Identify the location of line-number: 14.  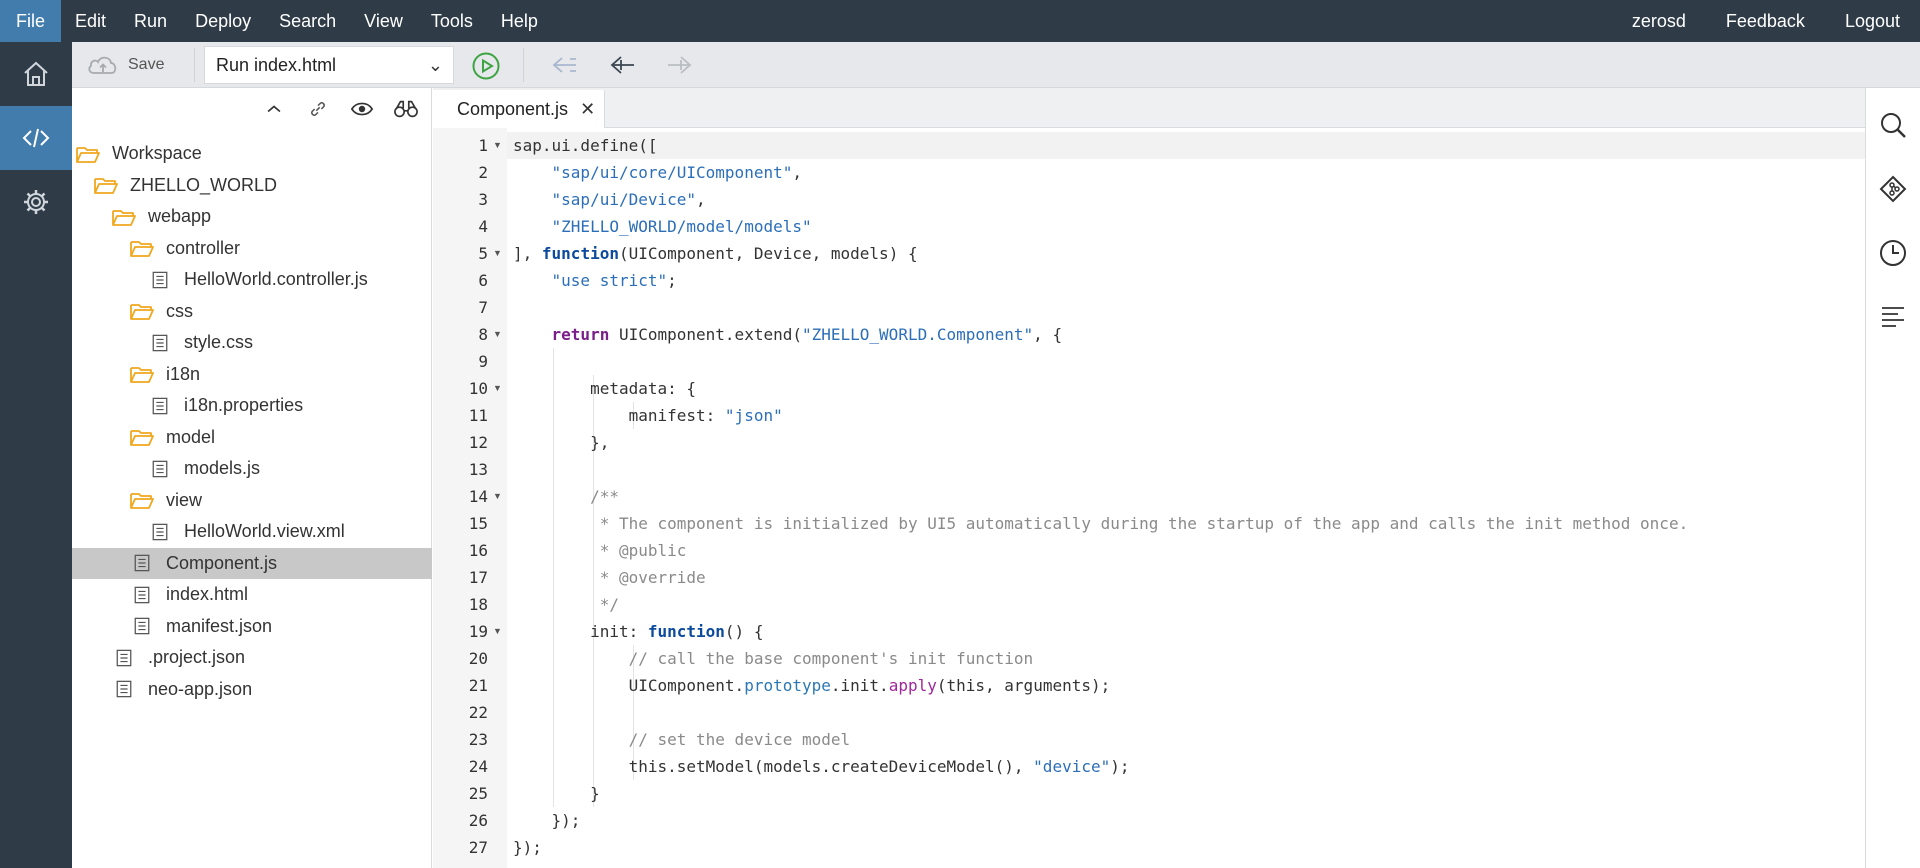
(478, 496).